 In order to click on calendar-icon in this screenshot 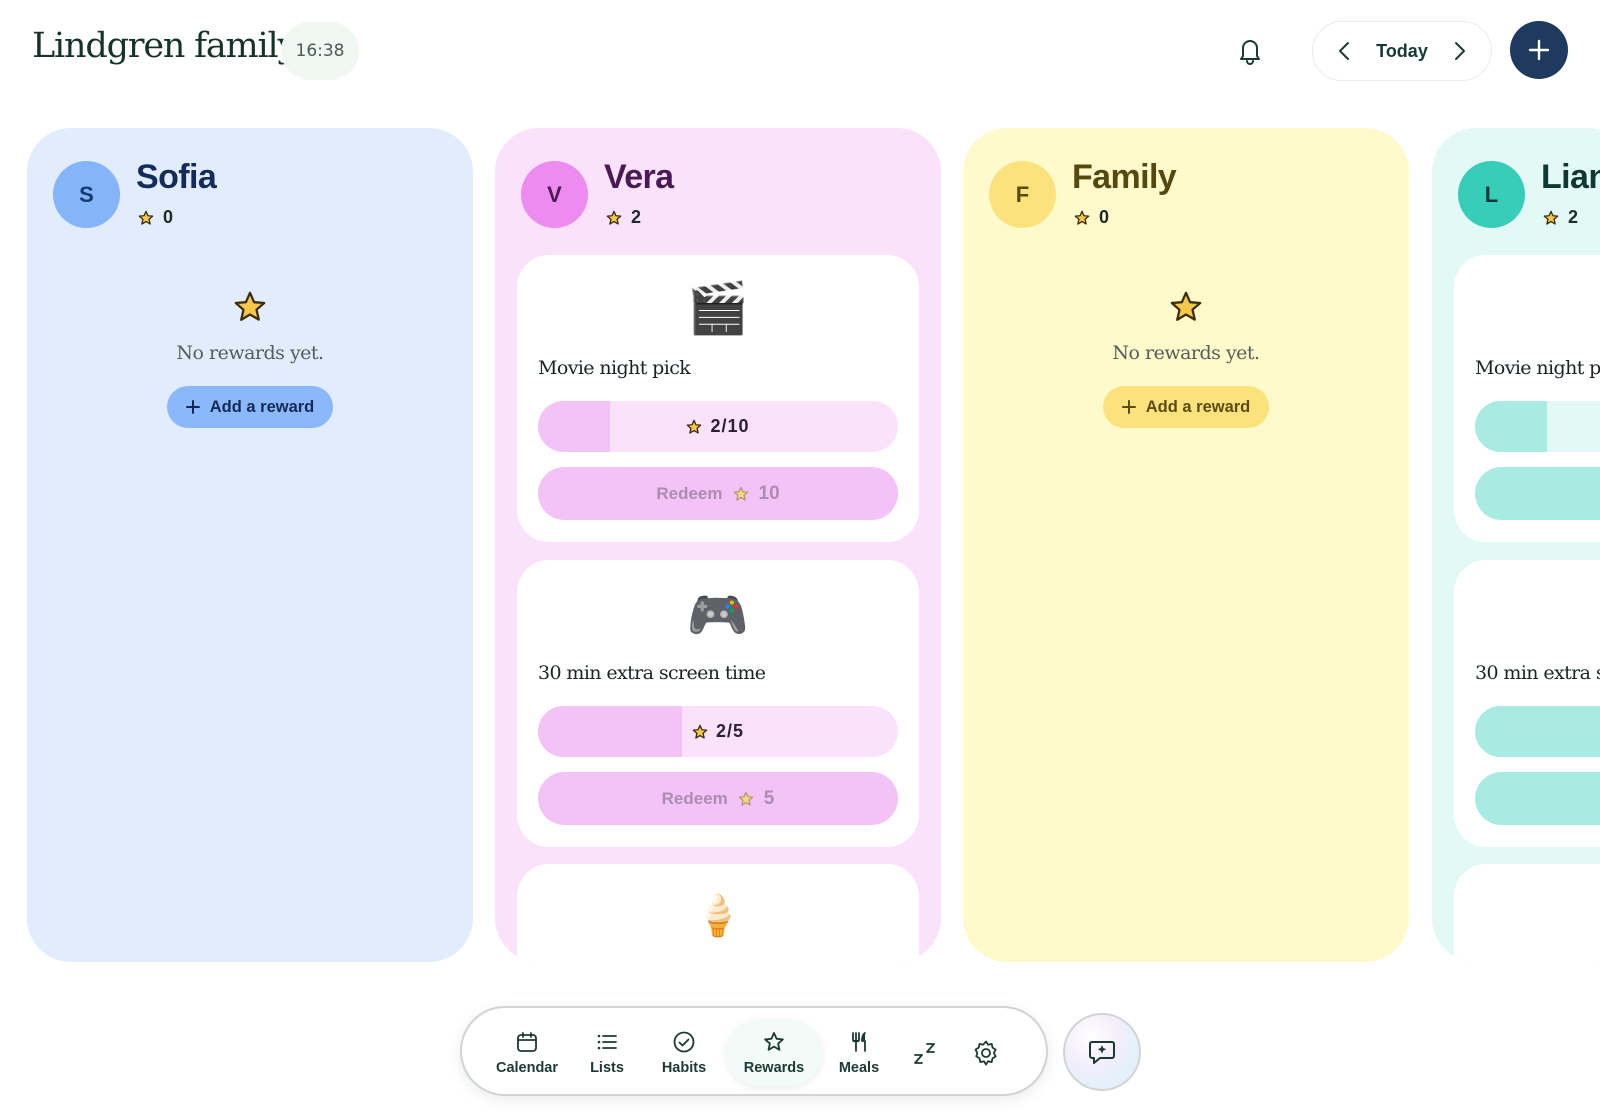, I will do `click(527, 1042)`.